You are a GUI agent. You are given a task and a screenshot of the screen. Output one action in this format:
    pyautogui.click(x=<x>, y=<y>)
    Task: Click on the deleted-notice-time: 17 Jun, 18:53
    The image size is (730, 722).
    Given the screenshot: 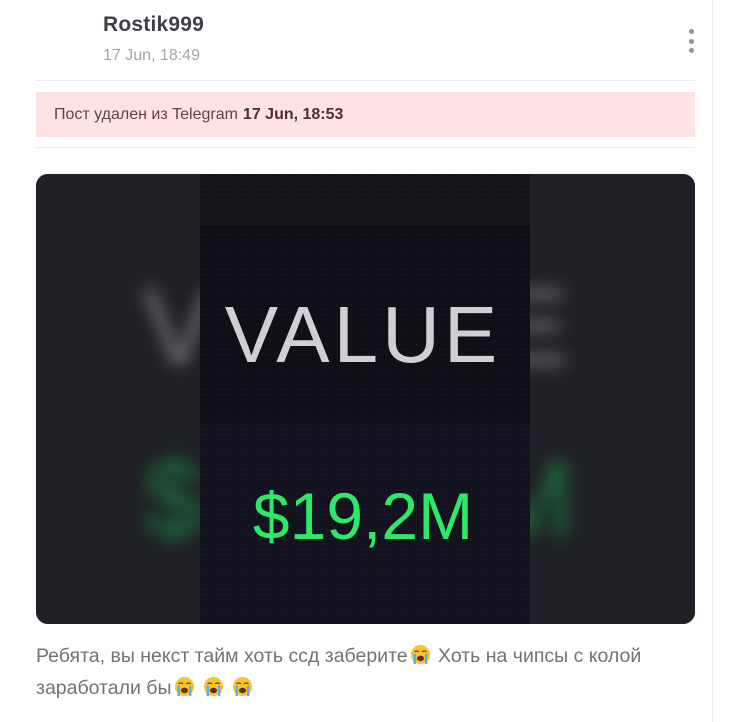 What is the action you would take?
    pyautogui.click(x=293, y=114)
    